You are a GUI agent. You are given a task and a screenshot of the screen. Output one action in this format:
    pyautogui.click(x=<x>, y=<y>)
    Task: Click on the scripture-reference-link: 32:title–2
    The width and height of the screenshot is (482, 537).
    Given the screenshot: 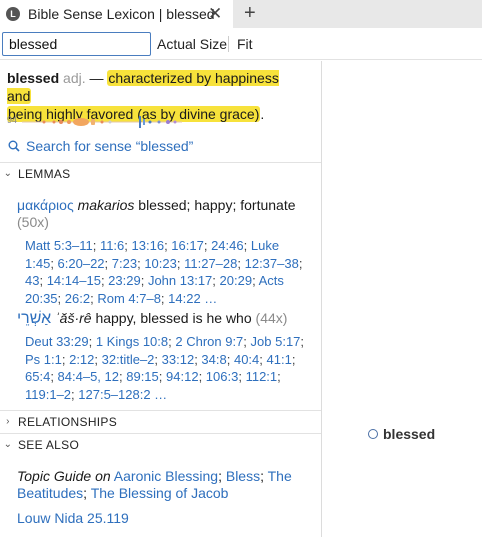 What is the action you would take?
    pyautogui.click(x=128, y=359)
    